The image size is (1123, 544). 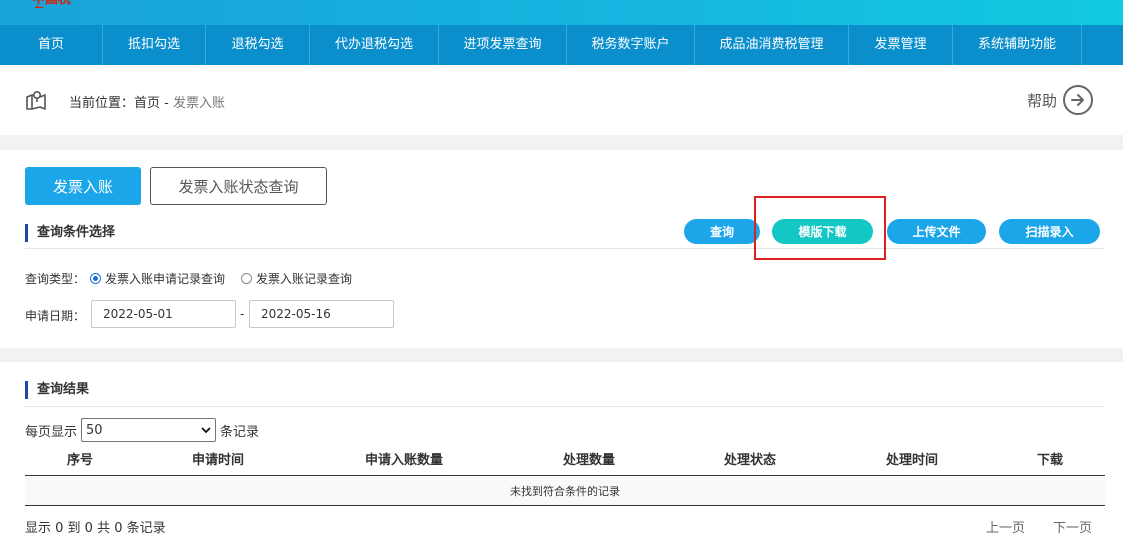 What do you see at coordinates (240, 432) in the screenshot?
I see `page-size-suffix: 条记录` at bounding box center [240, 432].